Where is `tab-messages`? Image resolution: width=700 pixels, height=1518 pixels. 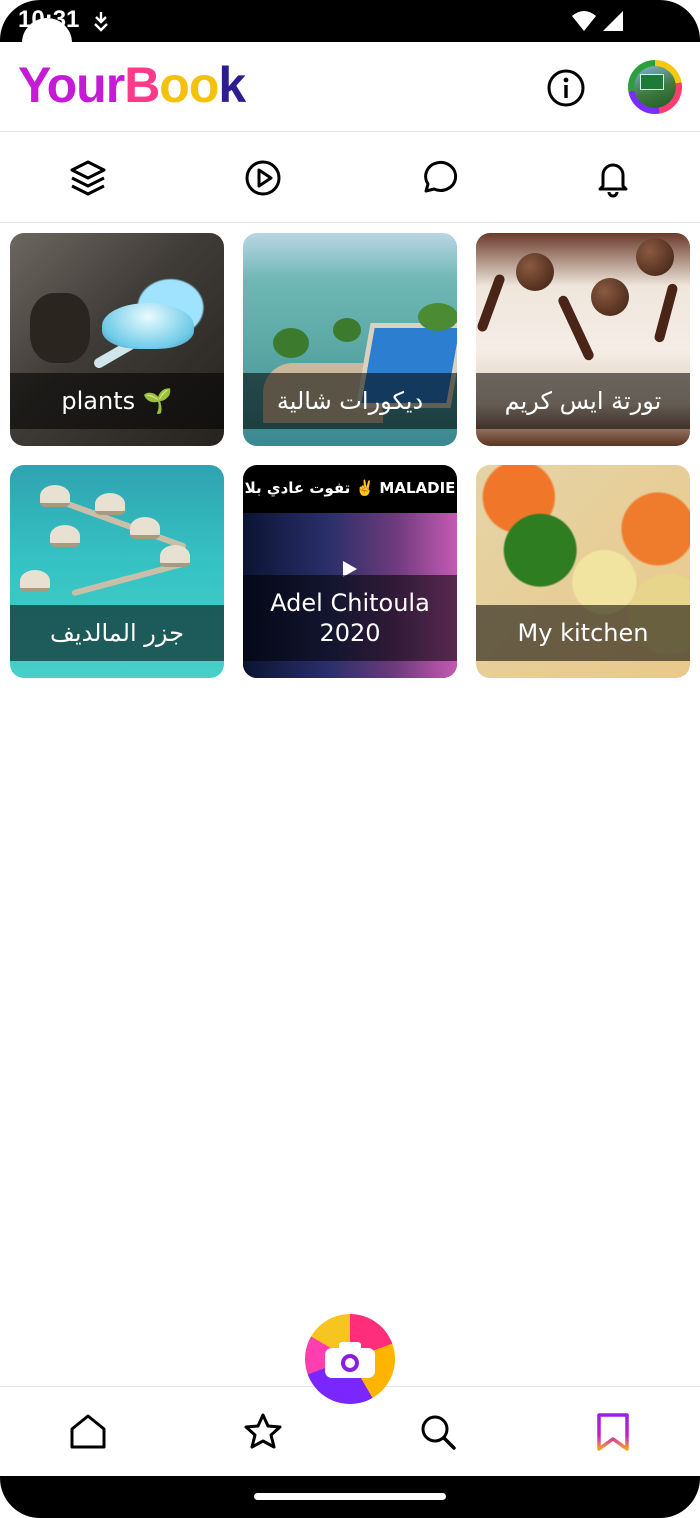 tab-messages is located at coordinates (437, 177).